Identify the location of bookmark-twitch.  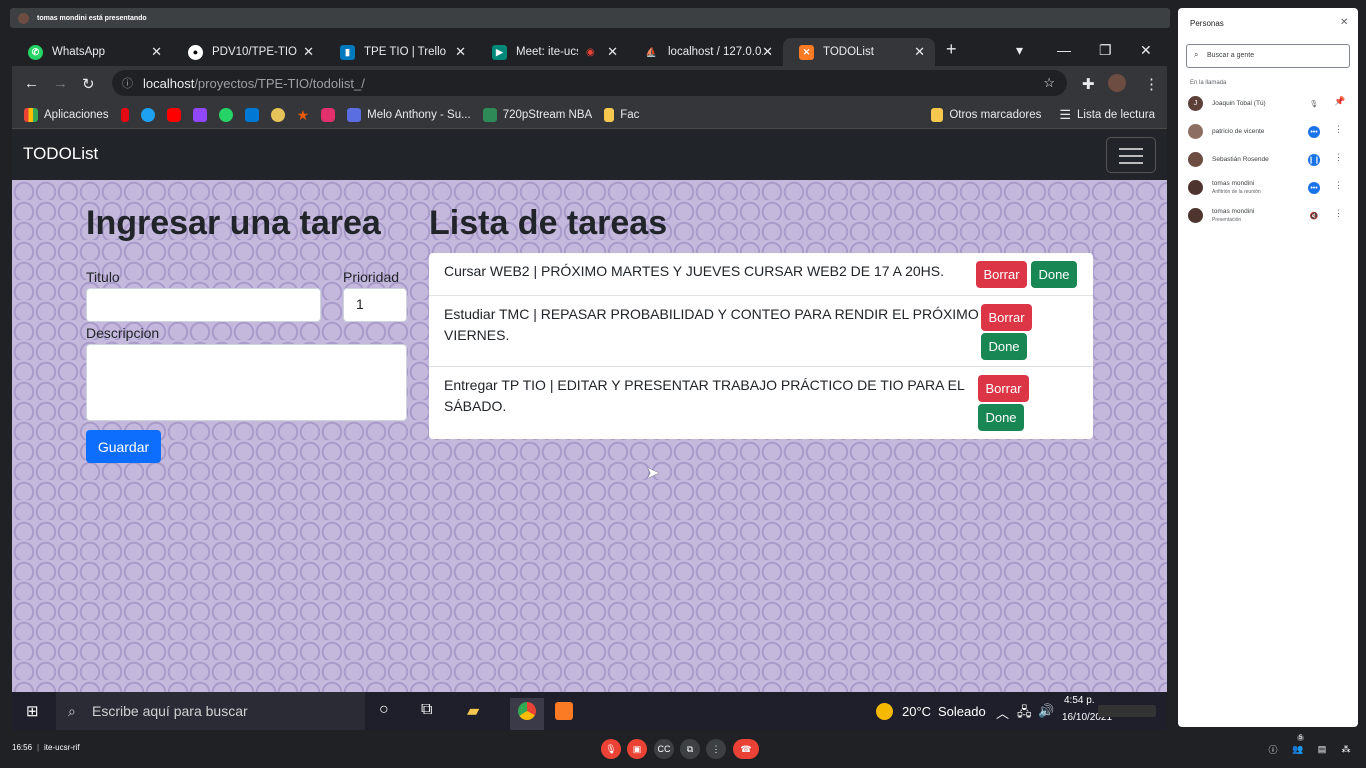
(199, 115).